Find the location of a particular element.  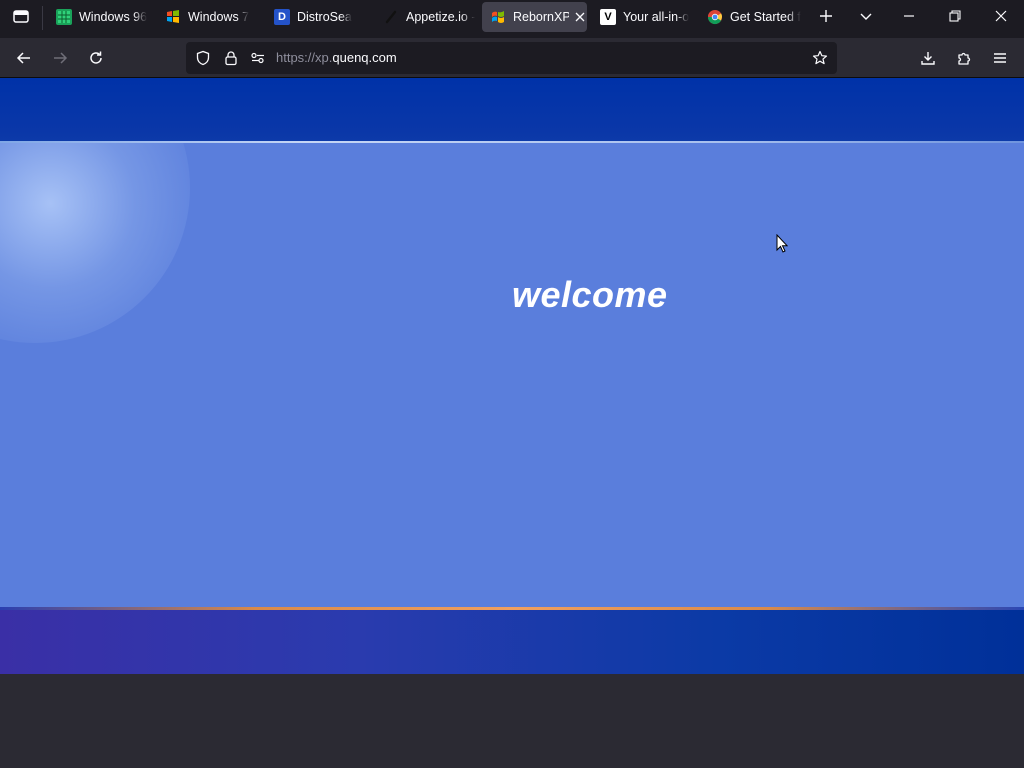

plus-icon is located at coordinates (826, 16).